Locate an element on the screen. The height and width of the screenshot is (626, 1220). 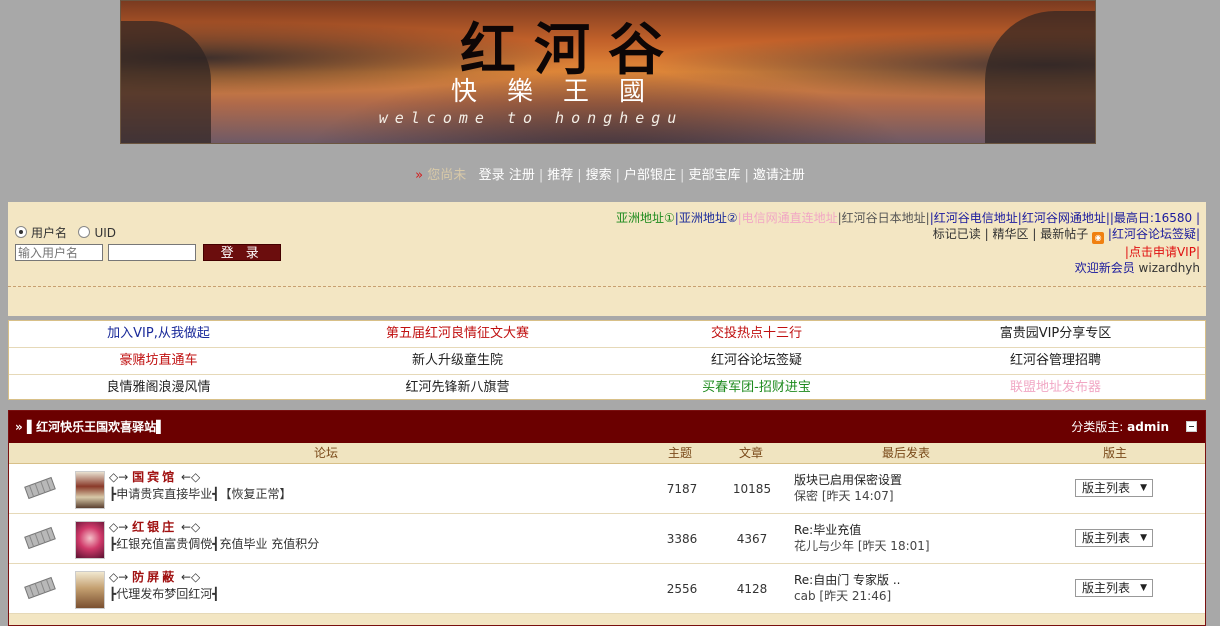
link-casino: 豪赌坊直通车 is located at coordinates (158, 361).